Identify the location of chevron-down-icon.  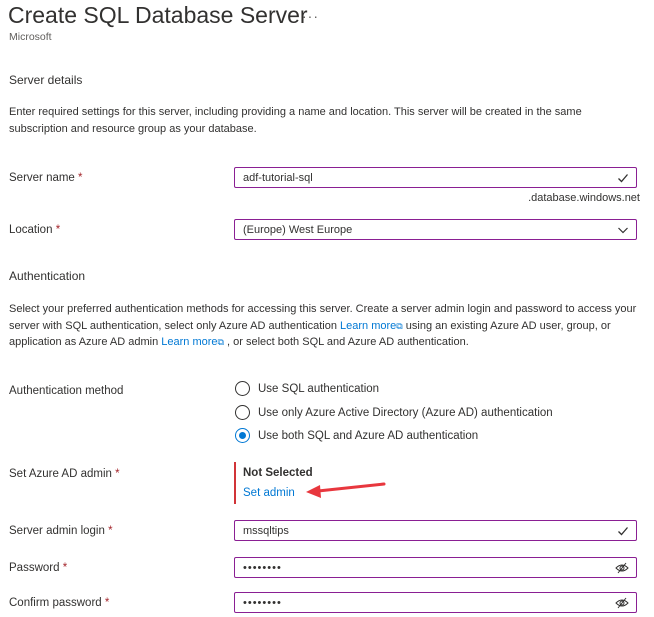
(623, 230).